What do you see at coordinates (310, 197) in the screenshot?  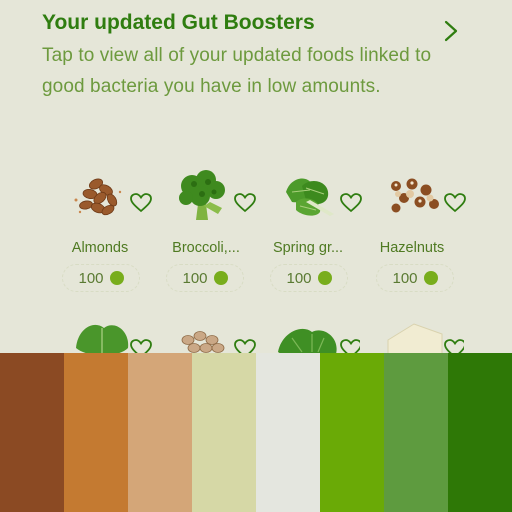 I see `spring-greens-image` at bounding box center [310, 197].